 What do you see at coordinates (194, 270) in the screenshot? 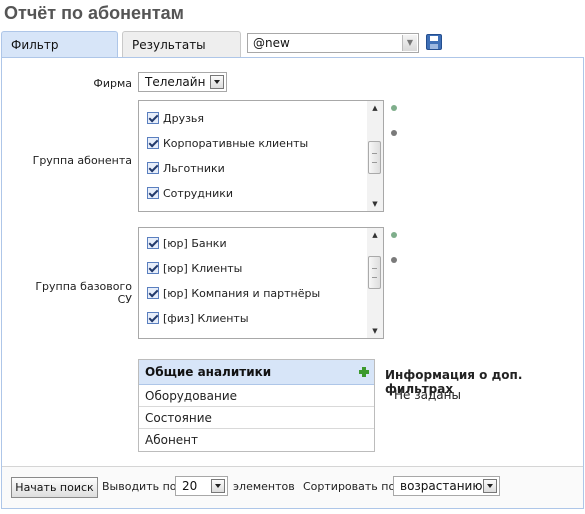
I see `list-item: [юр] Клиенты` at bounding box center [194, 270].